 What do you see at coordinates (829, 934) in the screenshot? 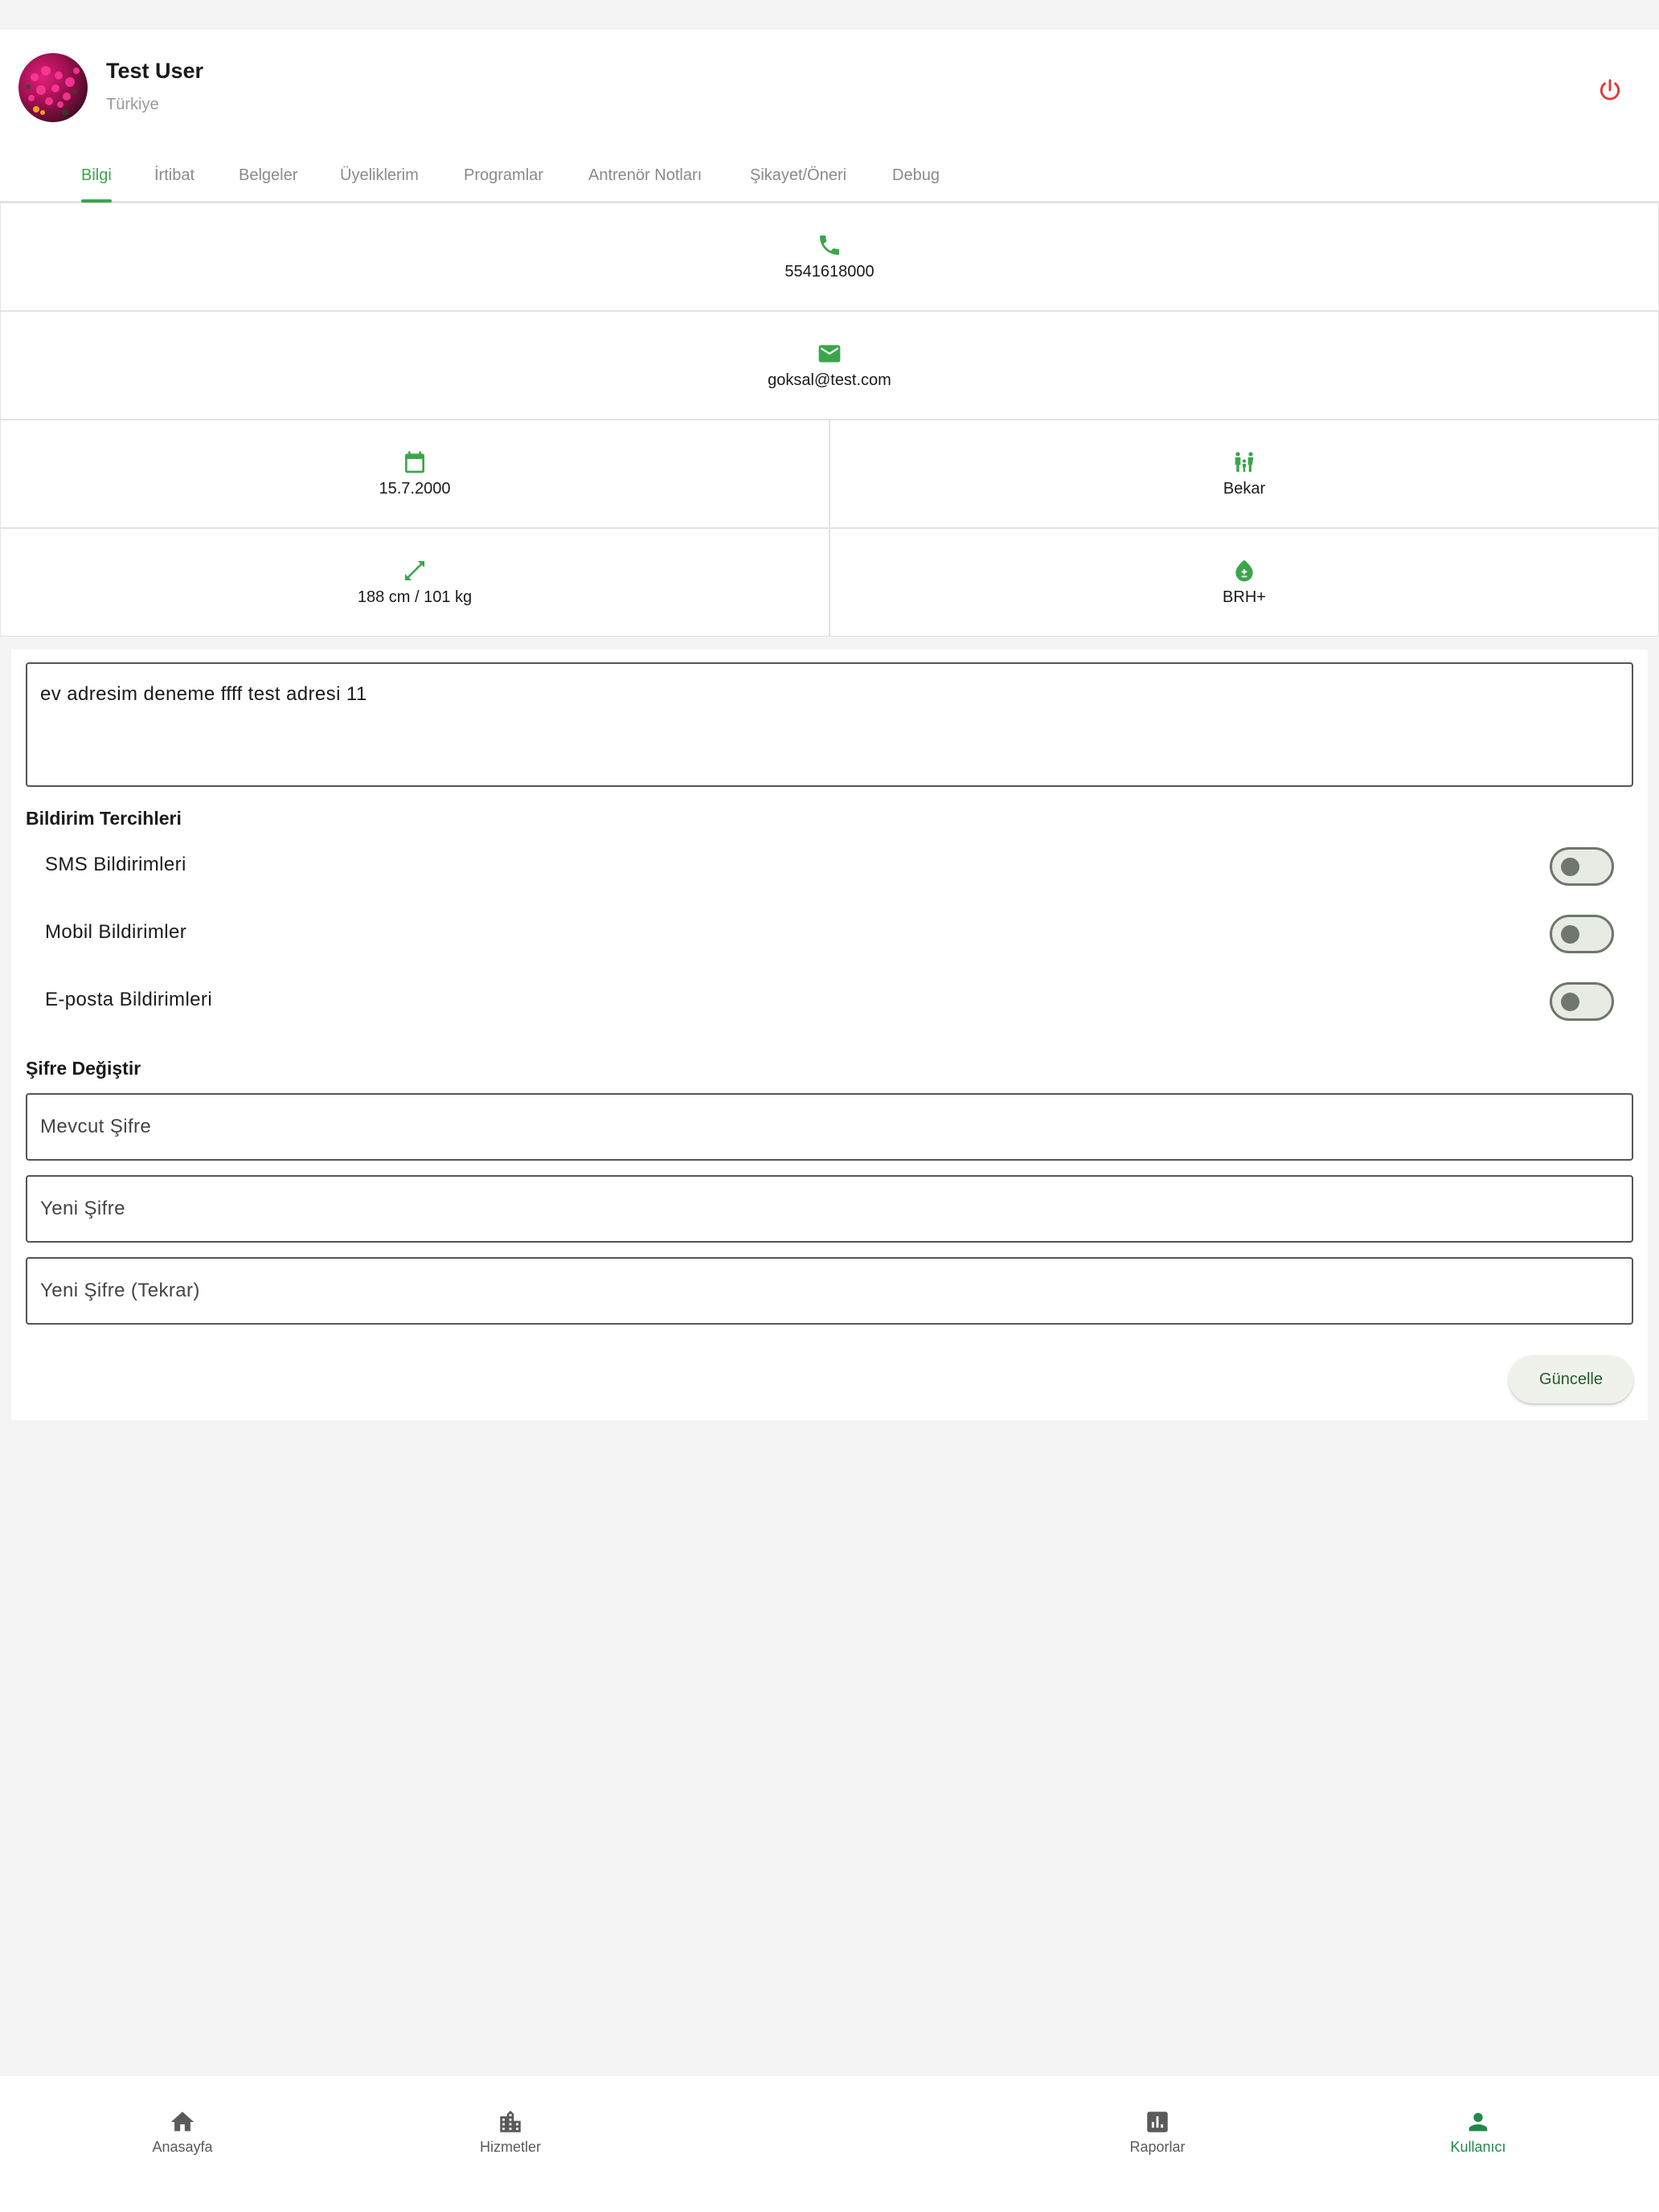
I see `mobile-notification-row: Mobil Bildirimler` at bounding box center [829, 934].